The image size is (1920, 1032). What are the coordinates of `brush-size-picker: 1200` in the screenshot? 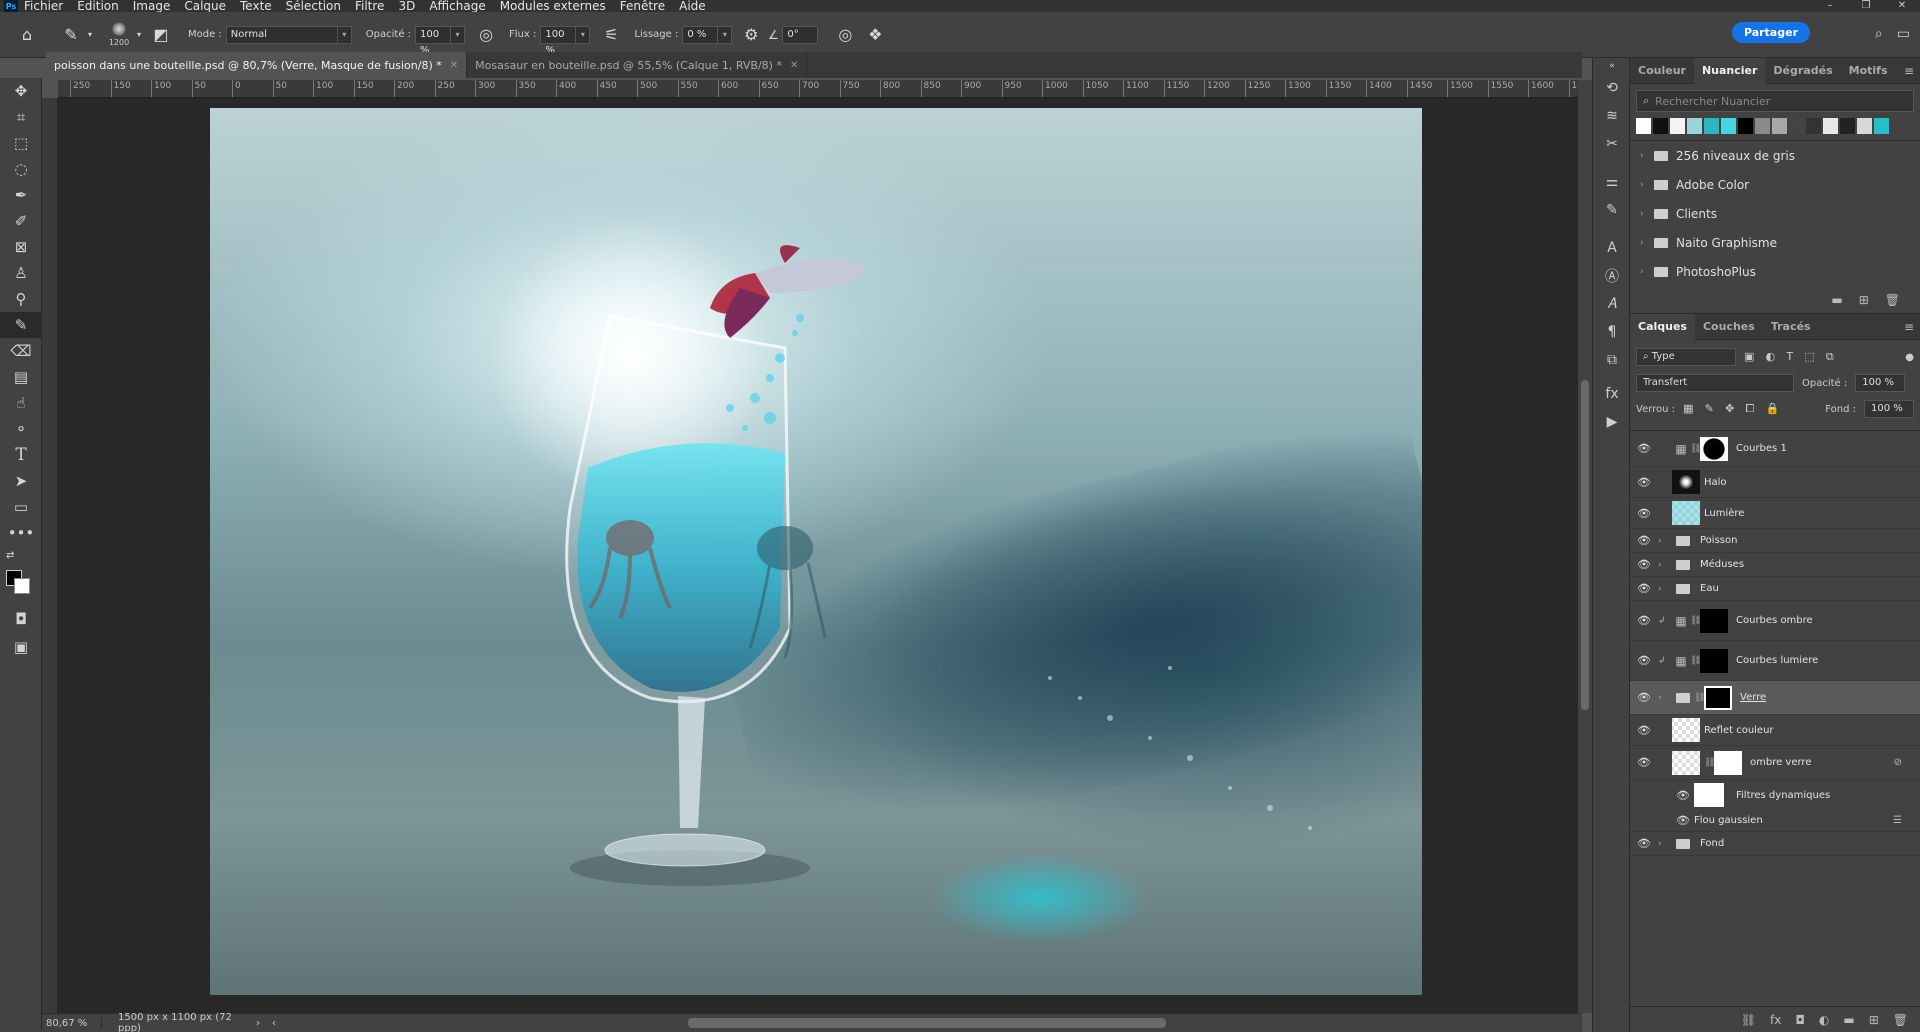 It's located at (119, 35).